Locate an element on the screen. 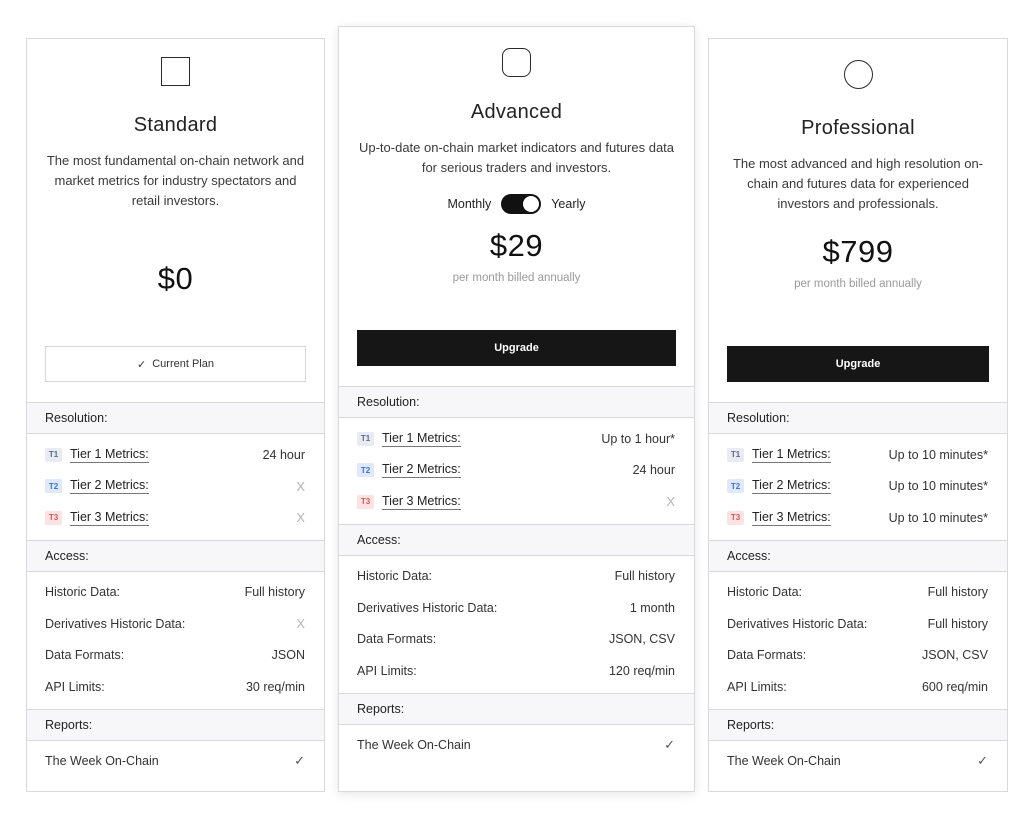 This screenshot has width=1024, height=813. access-row: Derivatives Historic Data: 1 month is located at coordinates (516, 608).